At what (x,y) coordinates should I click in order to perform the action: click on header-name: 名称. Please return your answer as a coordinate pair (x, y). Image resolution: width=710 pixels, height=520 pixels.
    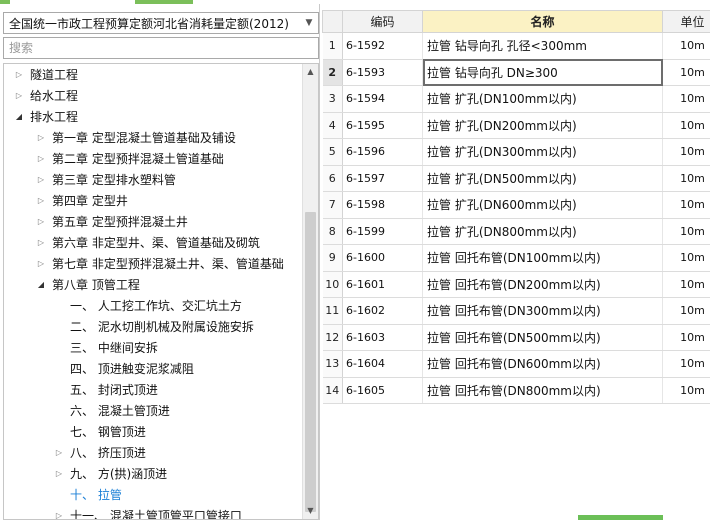
    Looking at the image, I should click on (542, 21).